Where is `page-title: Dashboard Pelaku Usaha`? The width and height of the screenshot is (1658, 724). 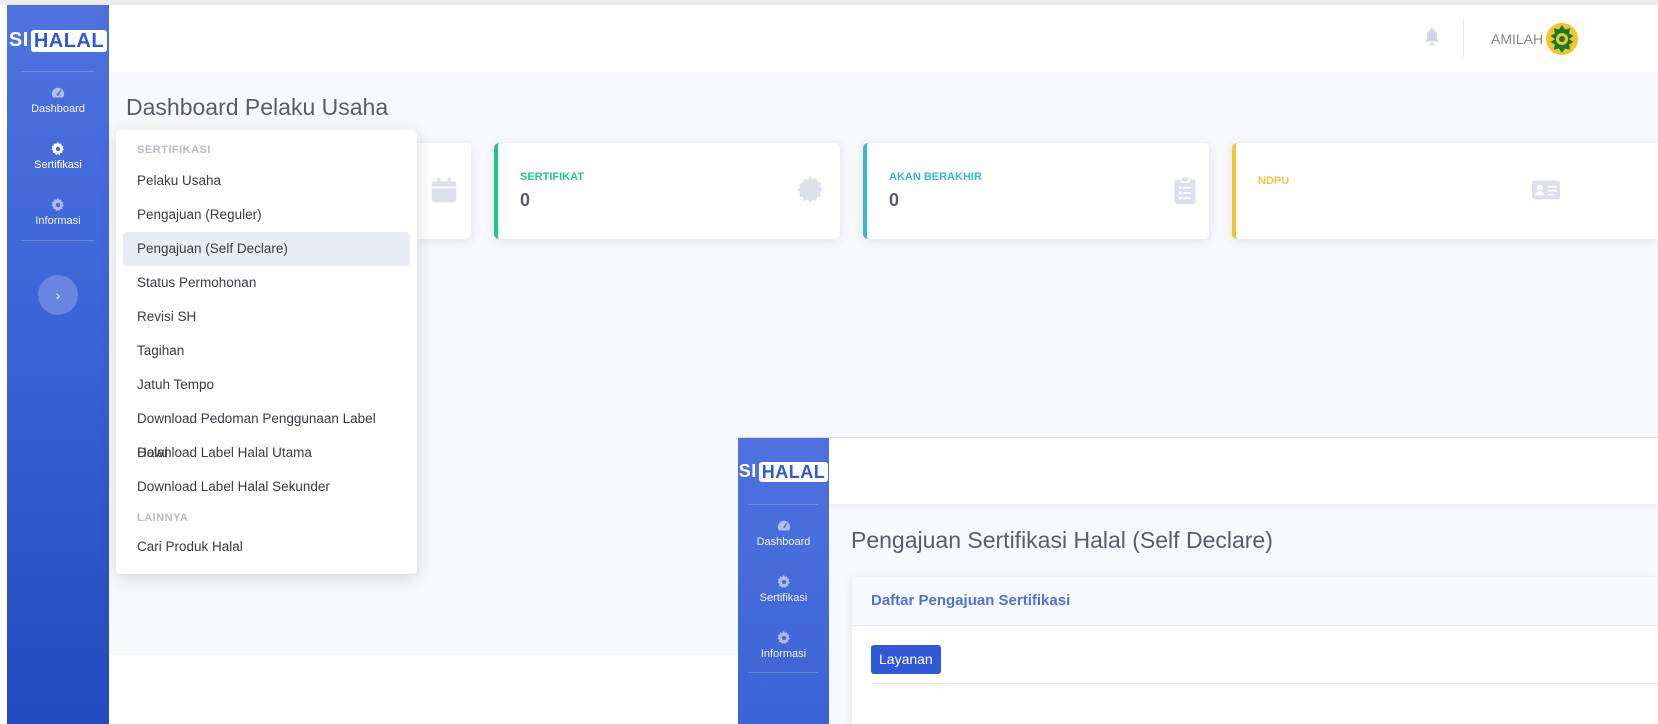 page-title: Dashboard Pelaku Usaha is located at coordinates (257, 107).